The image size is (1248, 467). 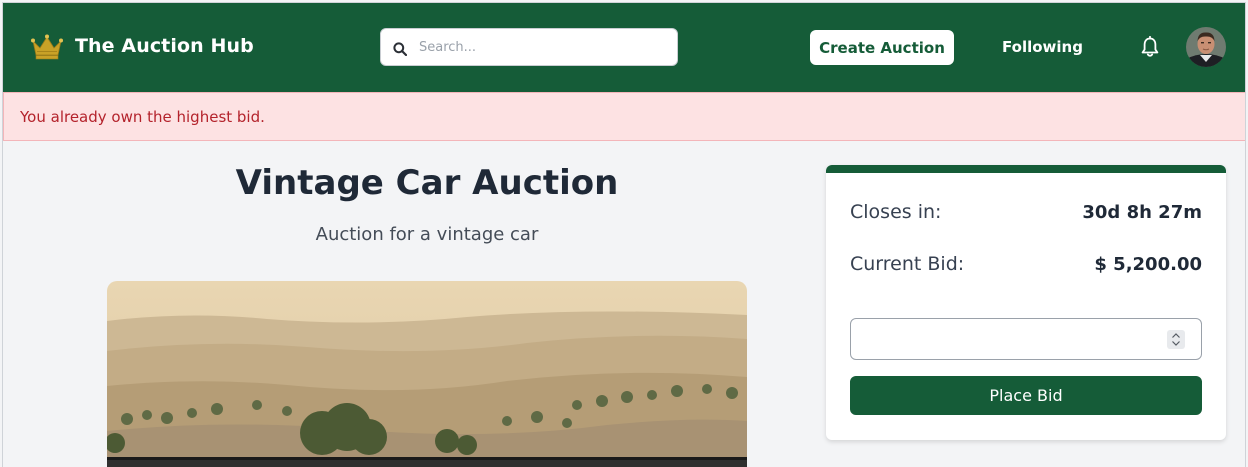 What do you see at coordinates (1206, 47) in the screenshot?
I see `user-avatar` at bounding box center [1206, 47].